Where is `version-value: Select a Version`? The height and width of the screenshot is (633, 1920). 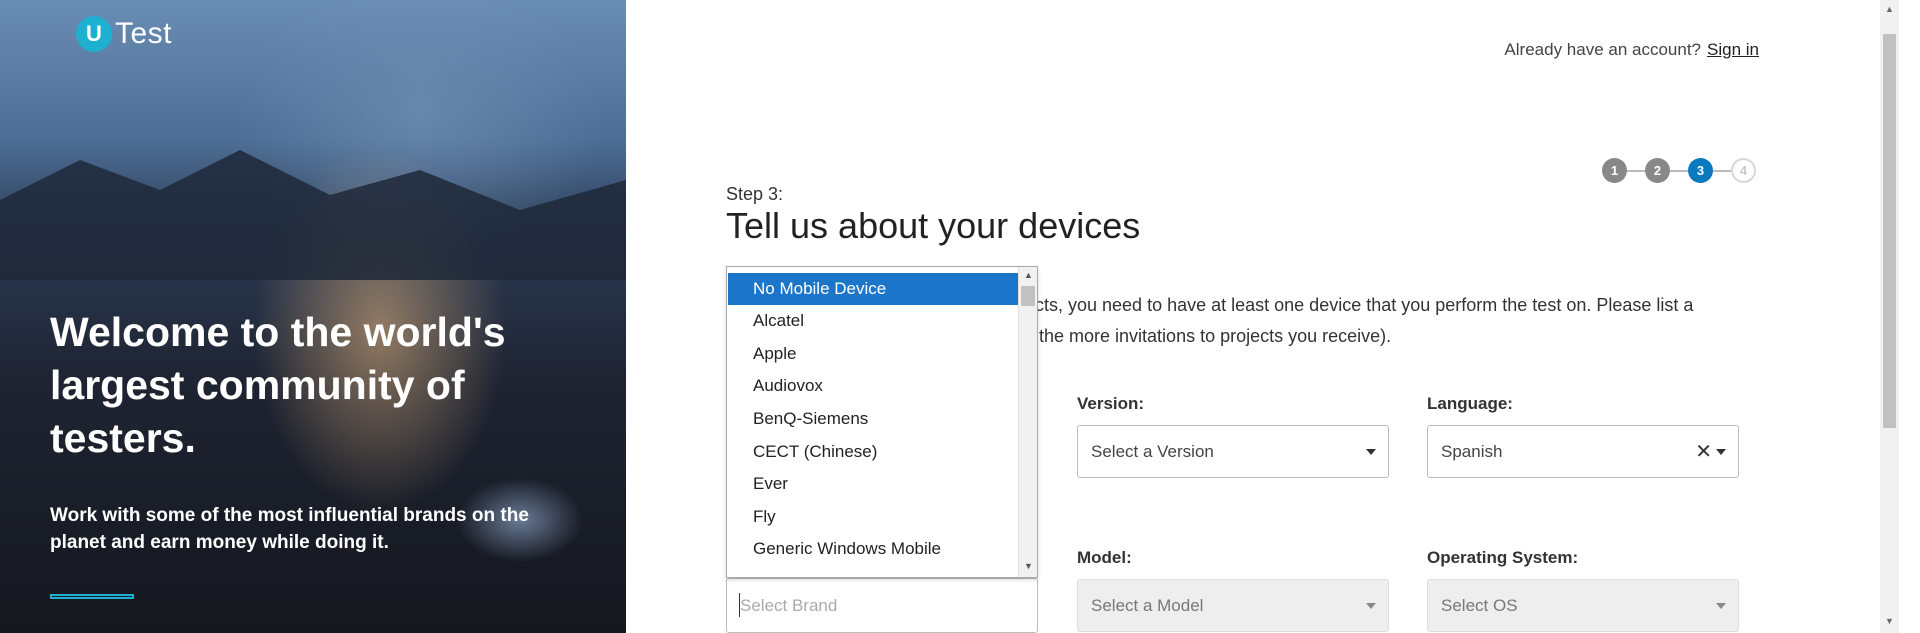
version-value: Select a Version is located at coordinates (1152, 451).